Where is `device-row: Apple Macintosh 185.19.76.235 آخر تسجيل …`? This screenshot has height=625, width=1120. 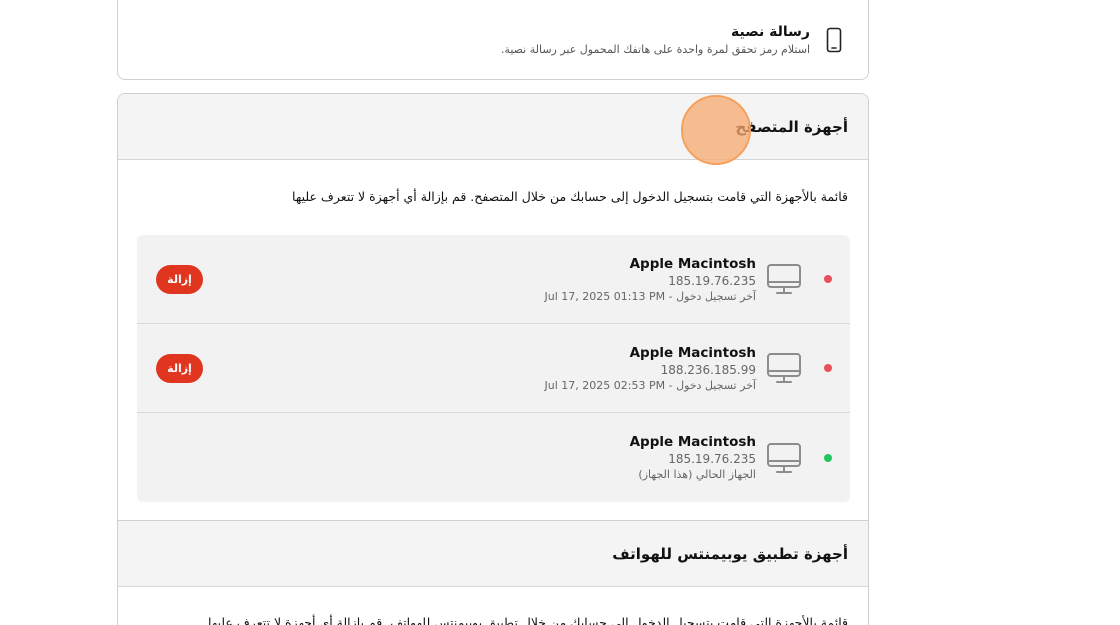
device-row: Apple Macintosh 185.19.76.235 آخر تسجيل … is located at coordinates (493, 279).